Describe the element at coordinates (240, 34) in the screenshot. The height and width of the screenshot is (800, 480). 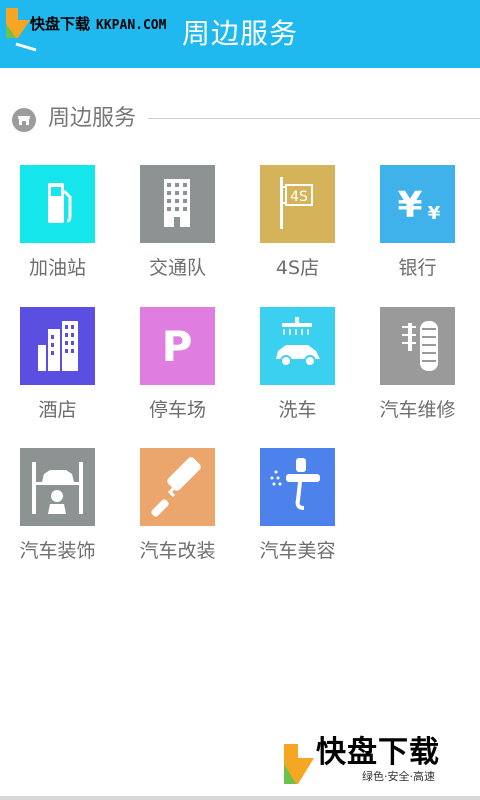
I see `top-bar: 周边服务 快盘下载 KKPAN.COM` at that location.